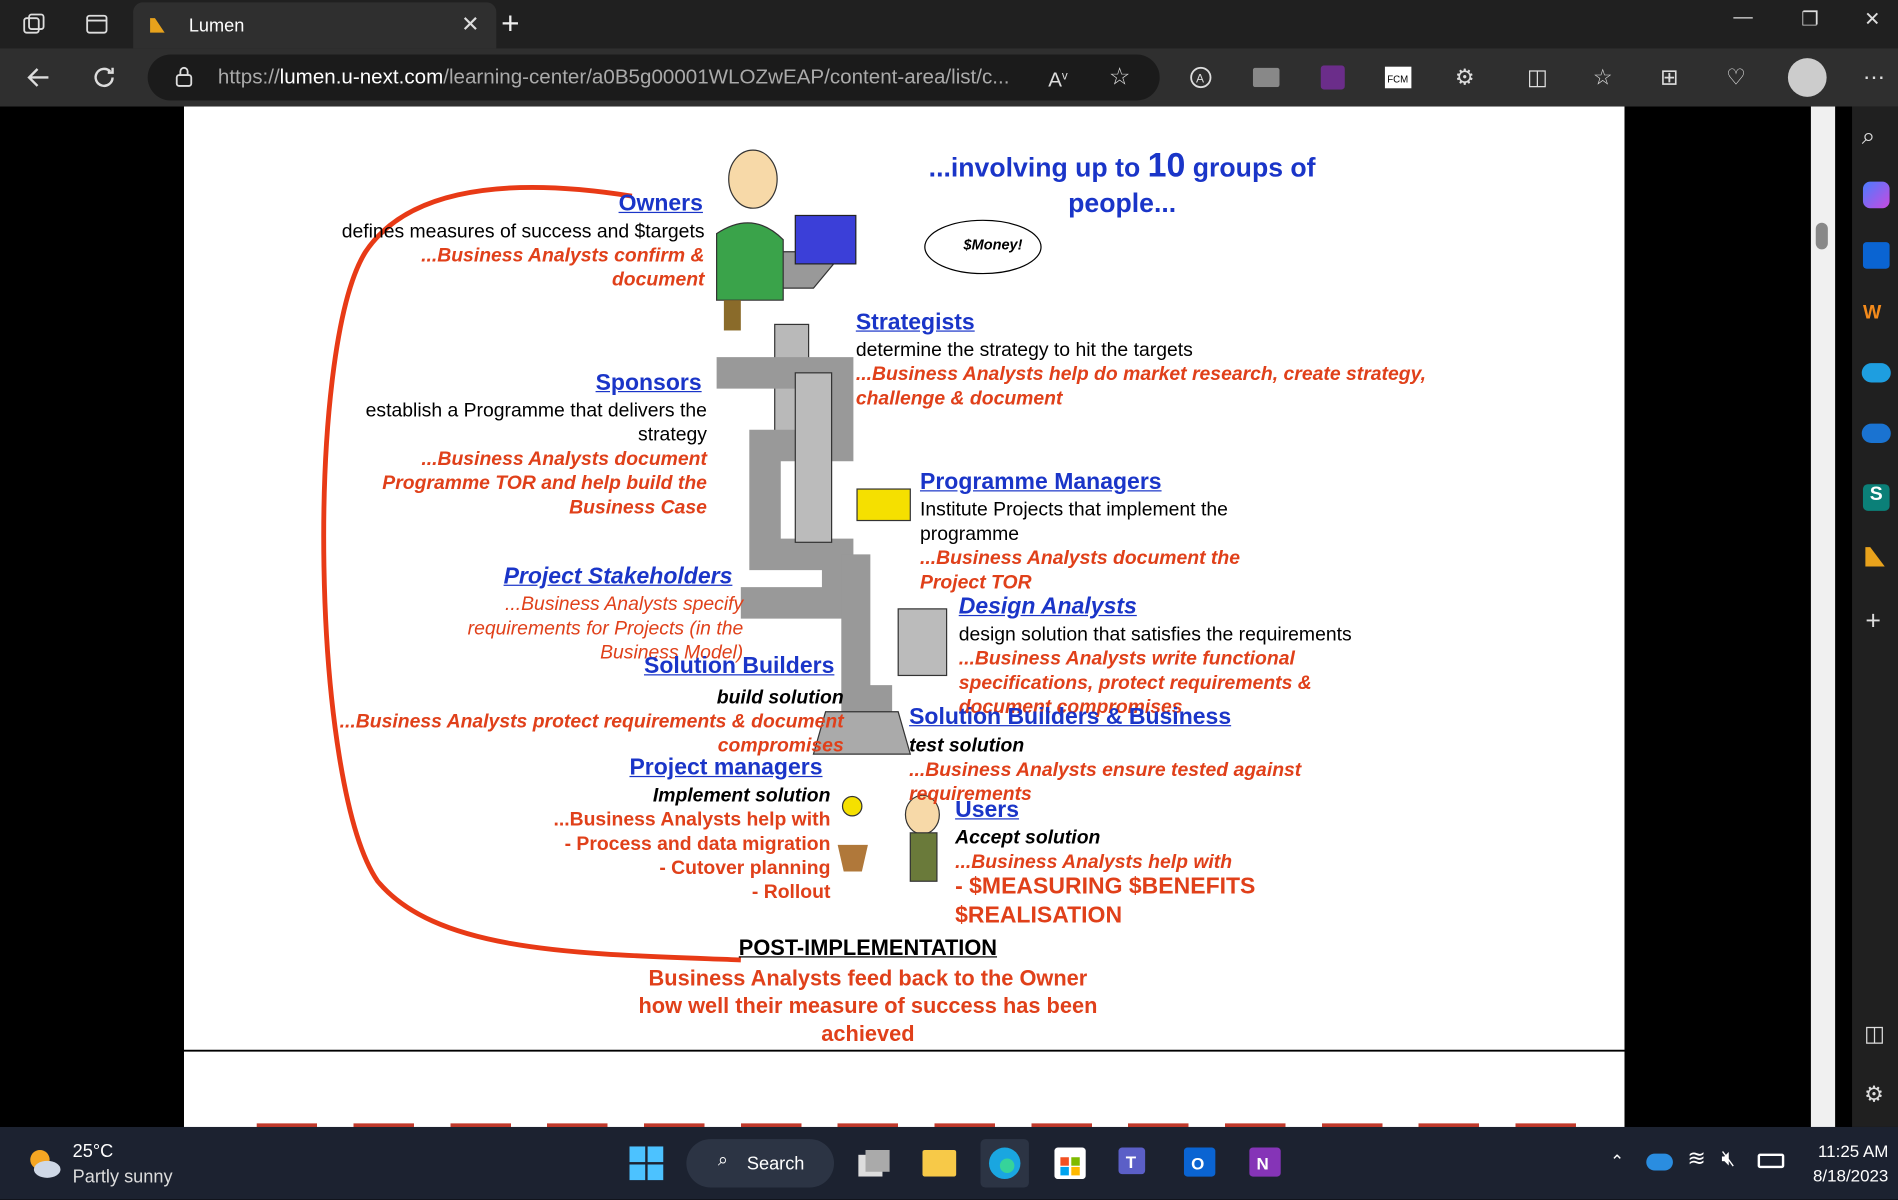  Describe the element at coordinates (43, 1163) in the screenshot. I see `weather-icon` at that location.